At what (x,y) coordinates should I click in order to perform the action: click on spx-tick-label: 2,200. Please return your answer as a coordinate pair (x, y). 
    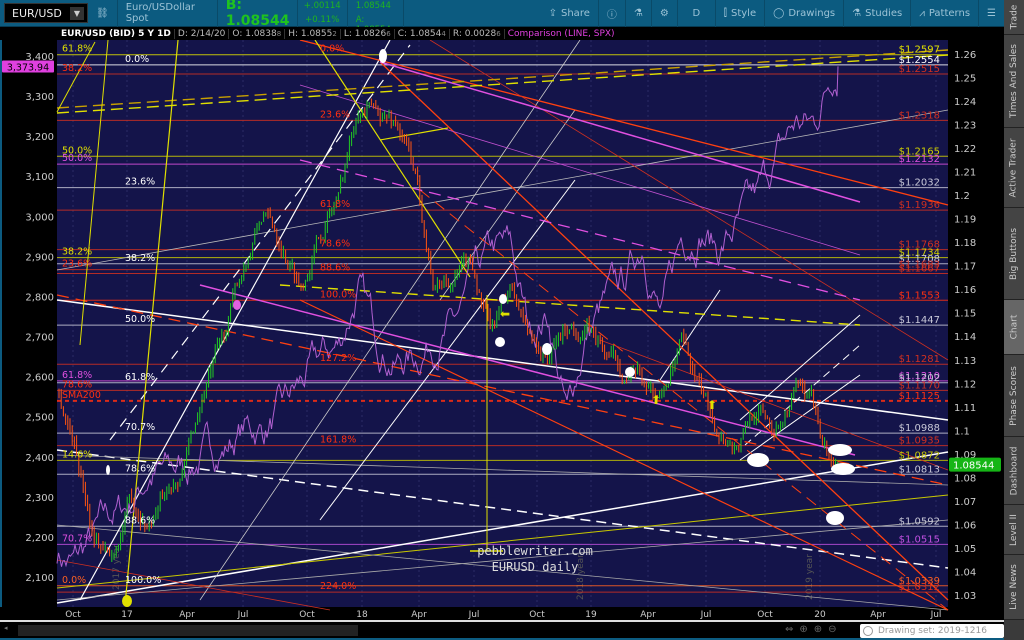
    Looking at the image, I should click on (39, 538).